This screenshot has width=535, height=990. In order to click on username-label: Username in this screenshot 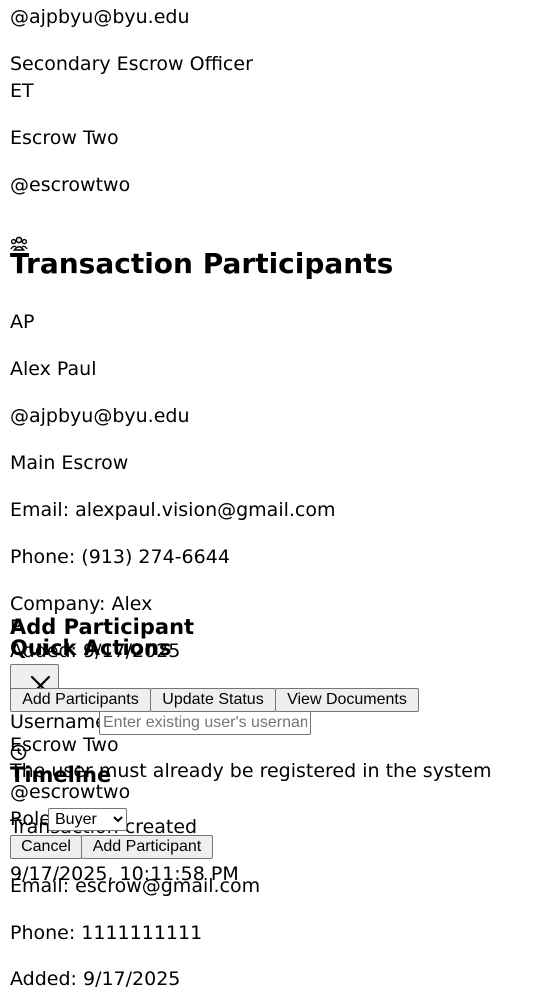, I will do `click(58, 722)`.